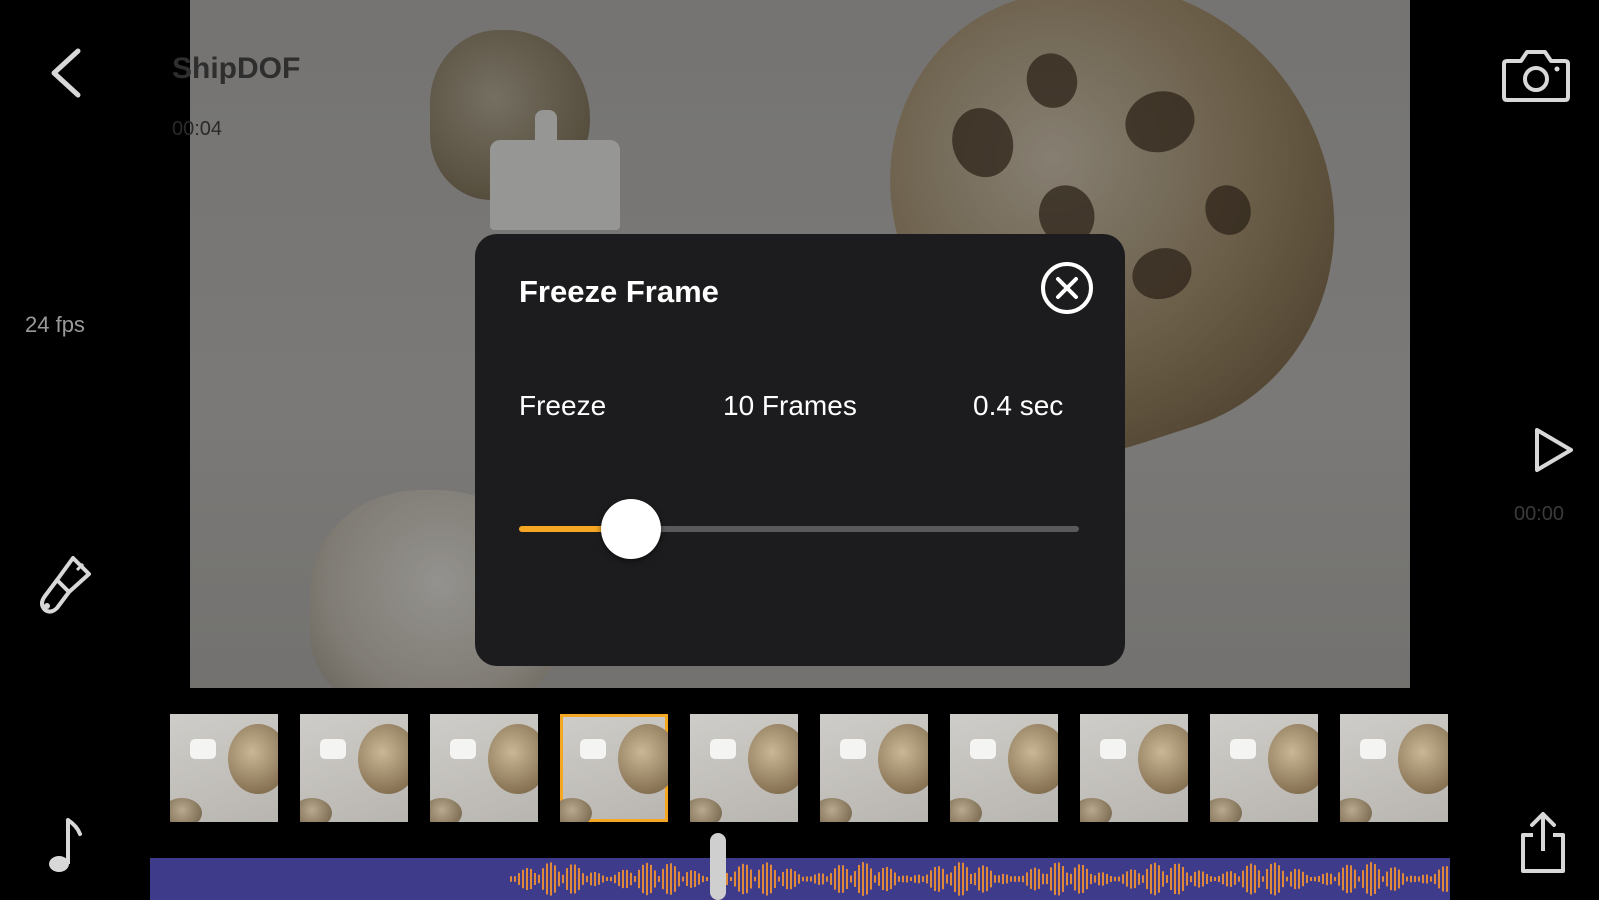 This screenshot has height=900, width=1599. What do you see at coordinates (55, 324) in the screenshot?
I see `fps-label: 24 fps` at bounding box center [55, 324].